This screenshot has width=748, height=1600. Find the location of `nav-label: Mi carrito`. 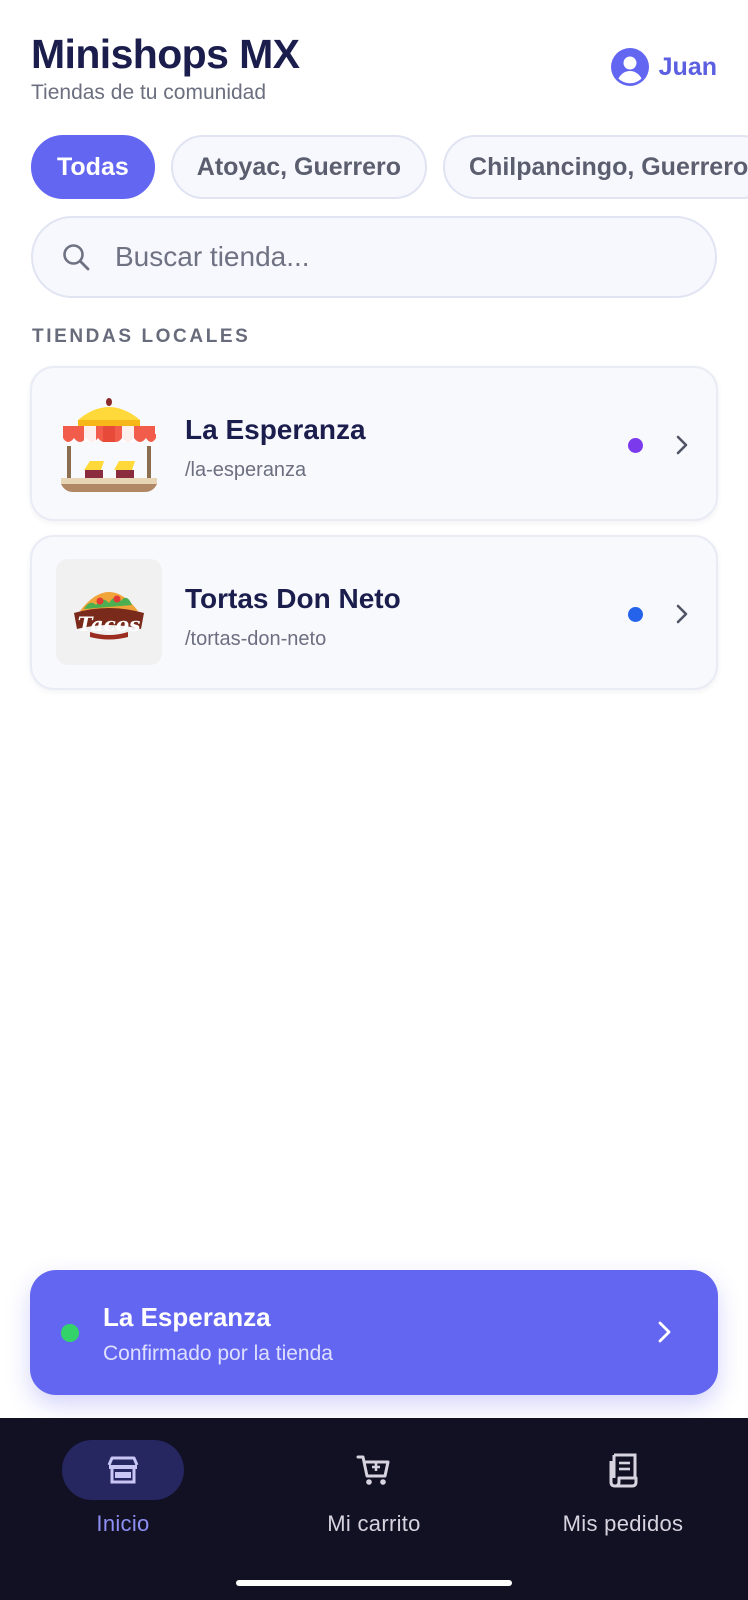

nav-label: Mi carrito is located at coordinates (374, 1523).